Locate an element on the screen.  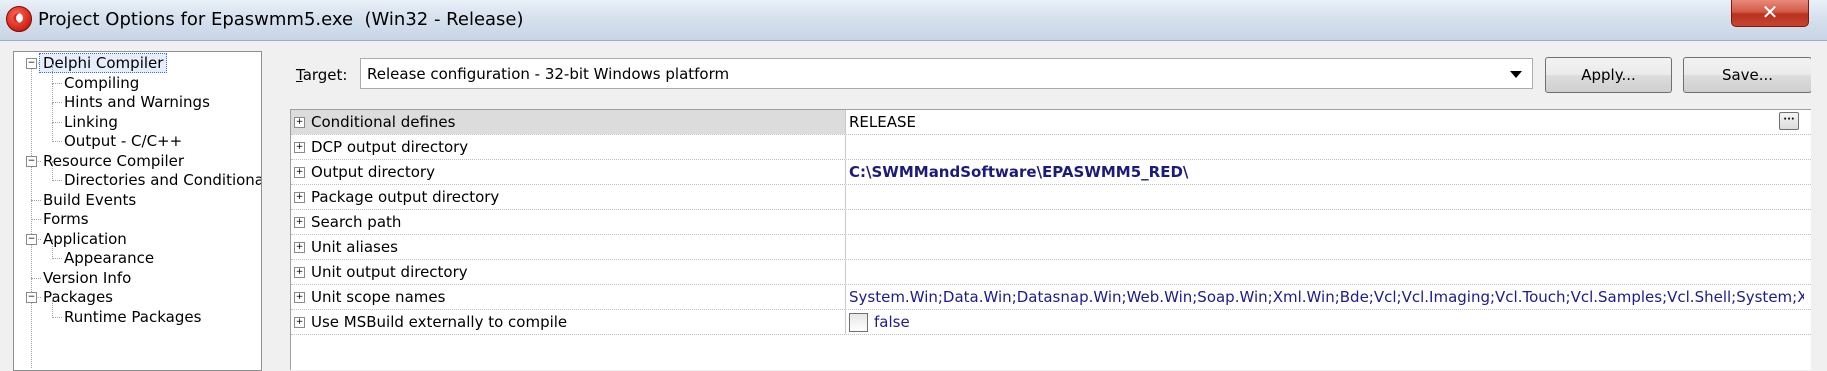
grid-name-cell: + Unit aliases is located at coordinates (568, 247).